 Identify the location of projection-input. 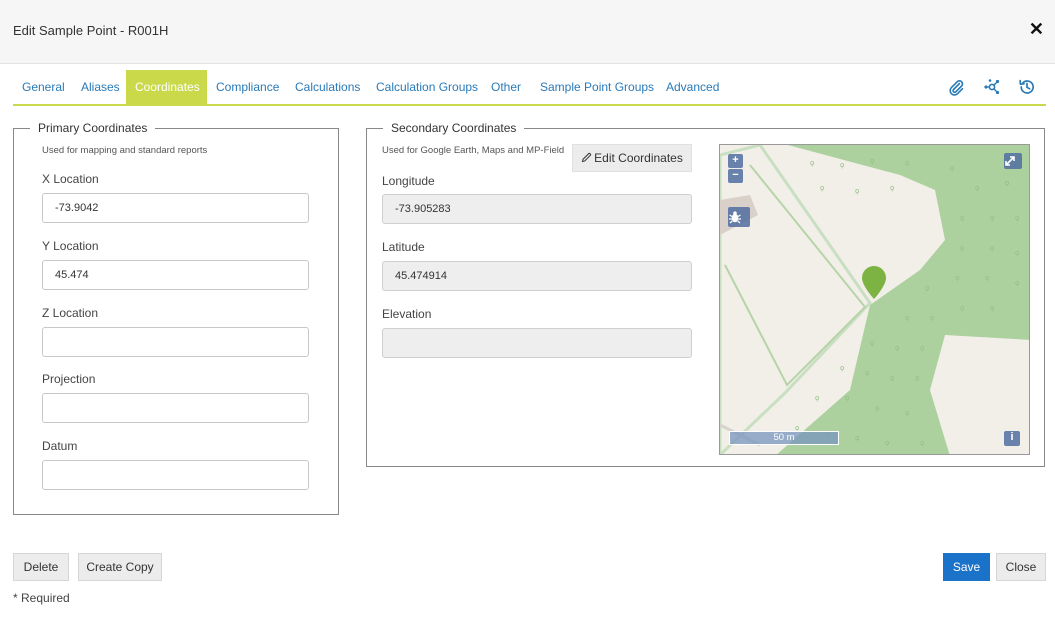
(175, 408).